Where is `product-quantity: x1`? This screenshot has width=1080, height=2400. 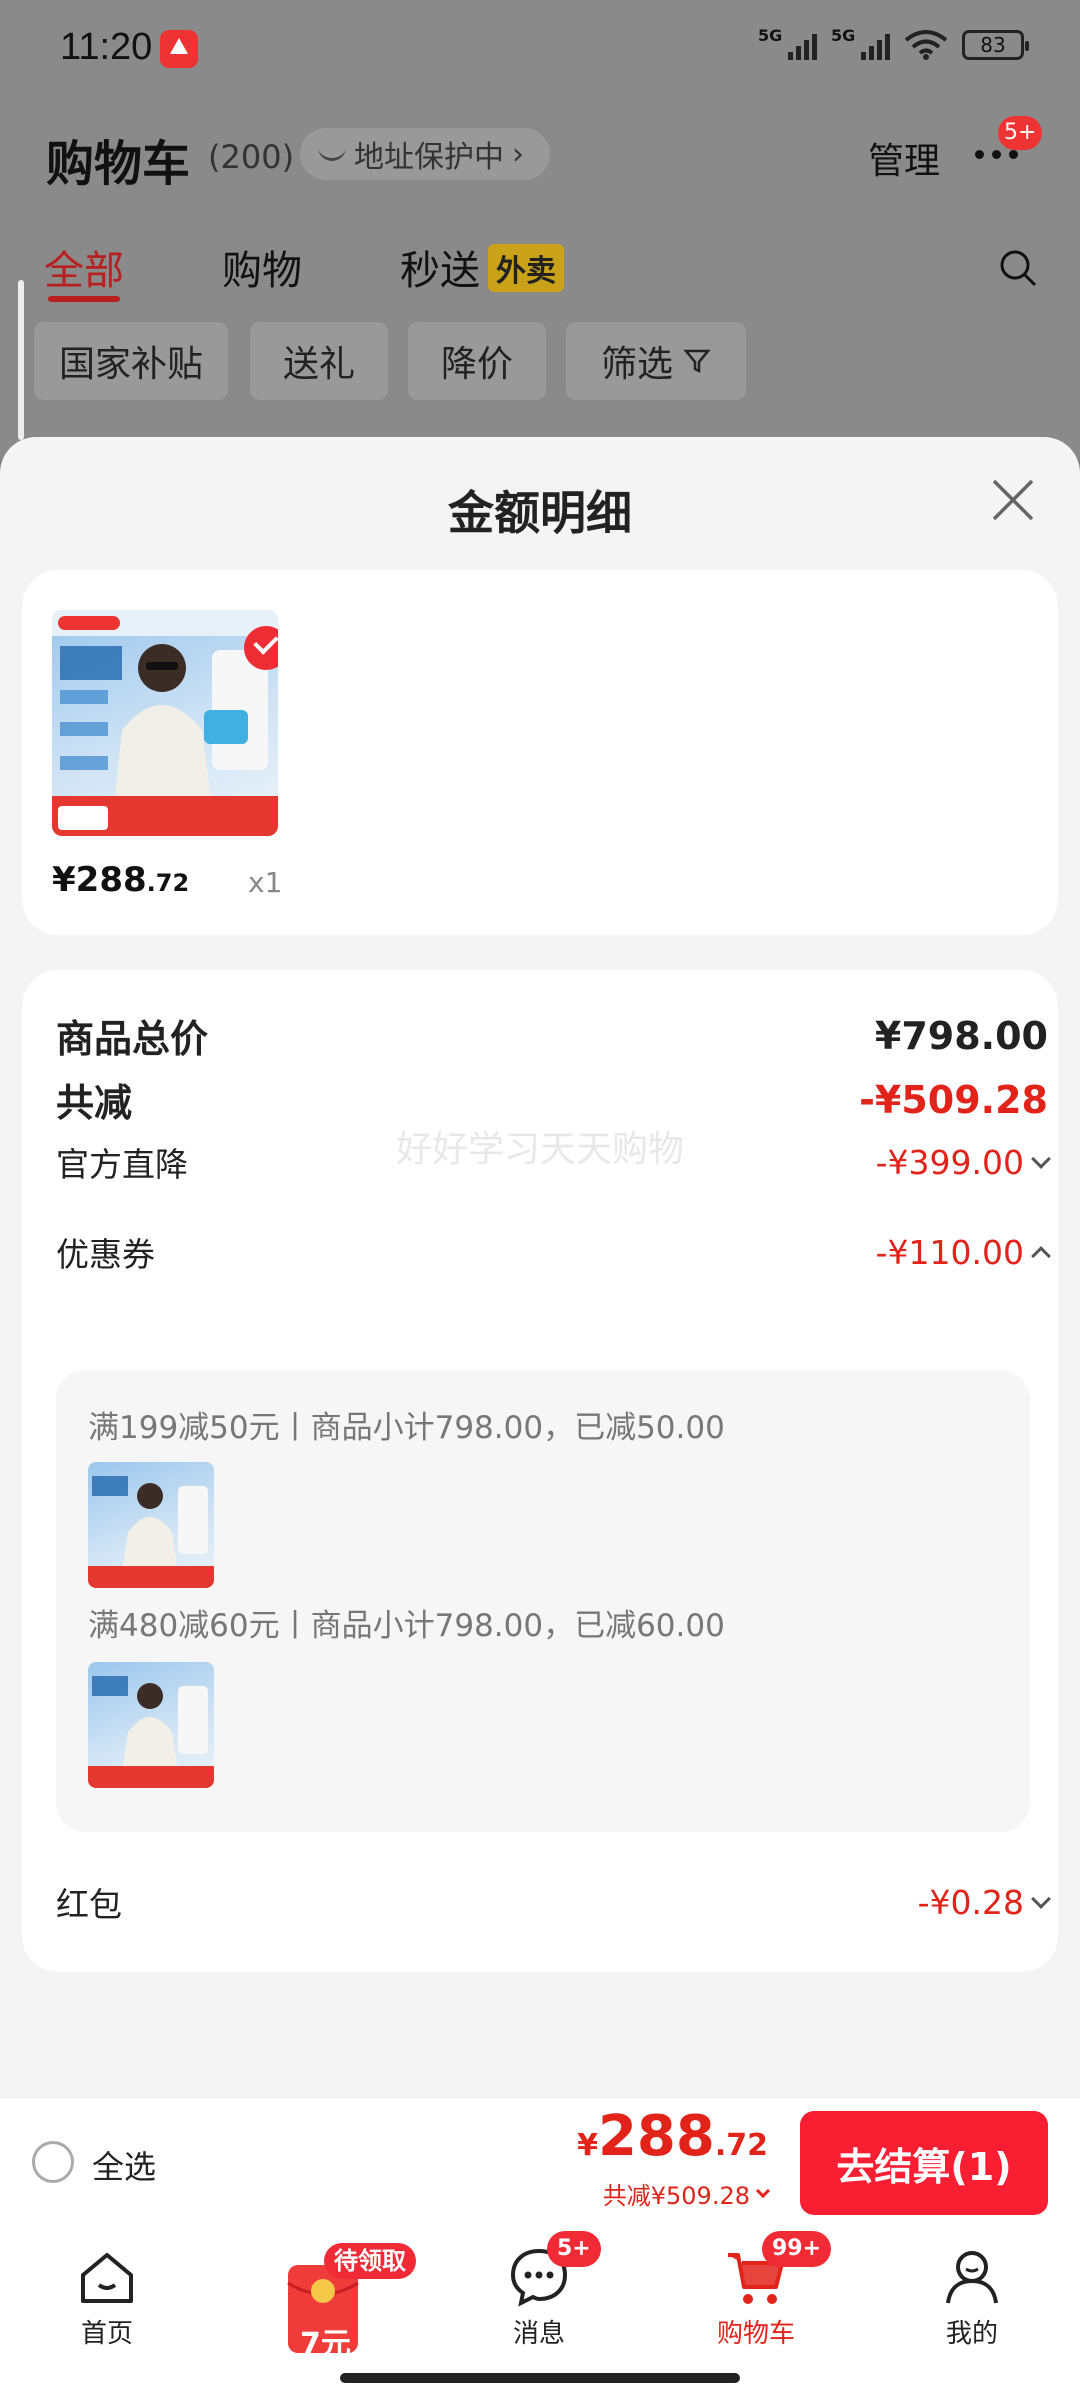
product-quantity: x1 is located at coordinates (265, 882).